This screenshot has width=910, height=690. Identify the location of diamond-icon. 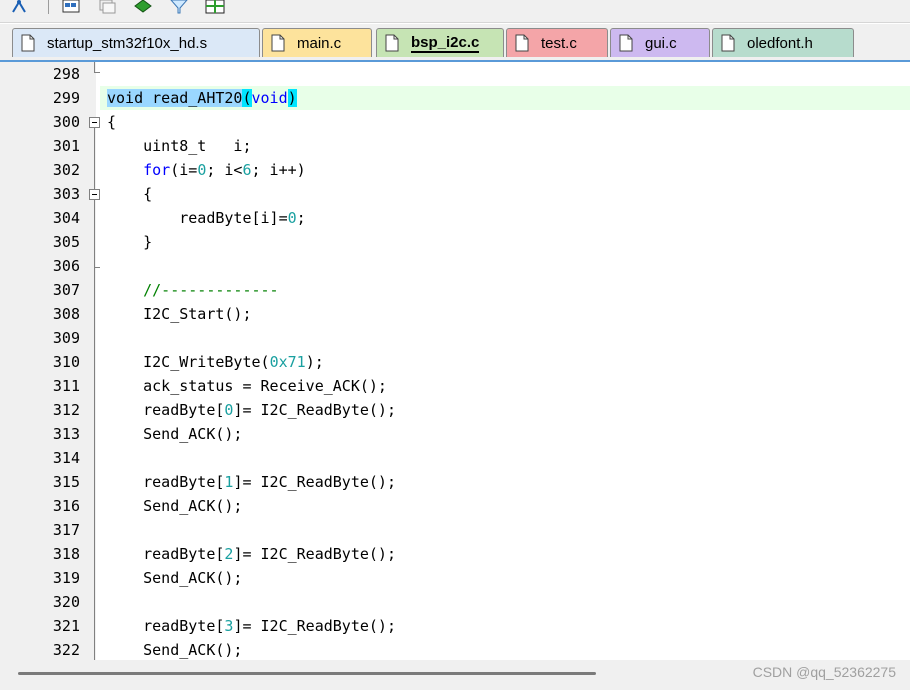
(143, 7).